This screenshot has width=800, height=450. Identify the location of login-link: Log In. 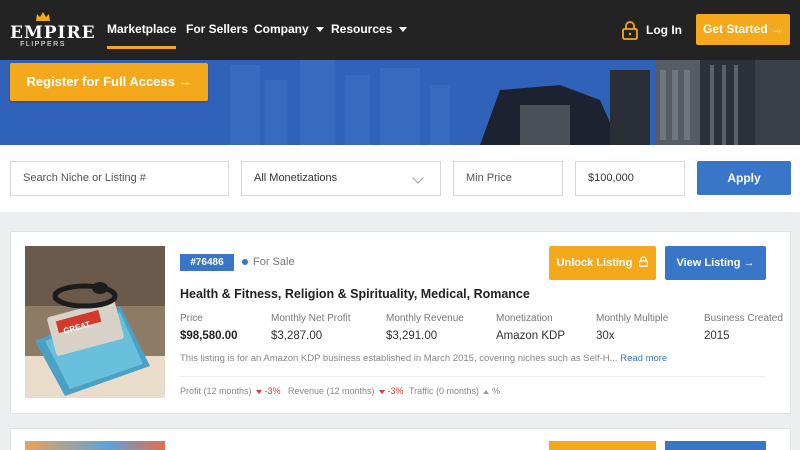
(664, 30).